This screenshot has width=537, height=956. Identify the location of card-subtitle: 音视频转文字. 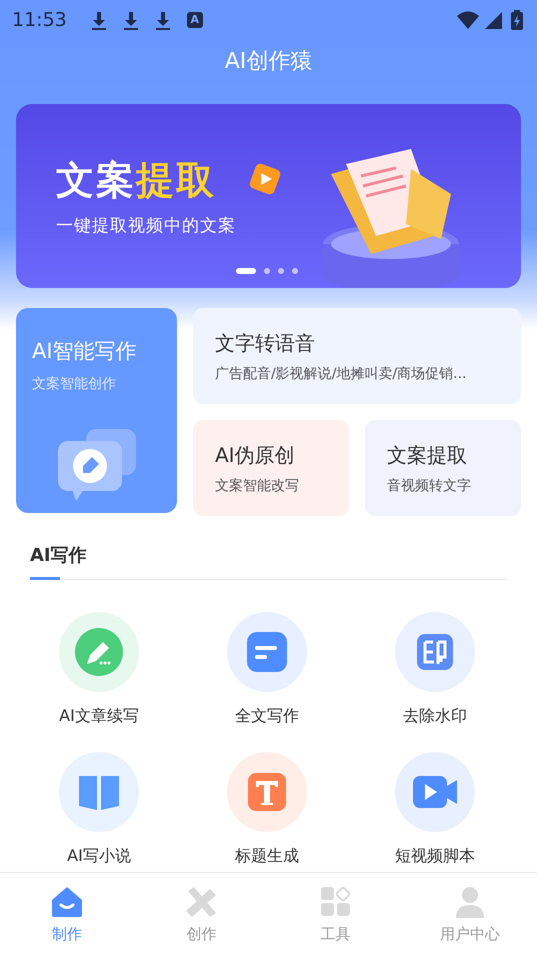
(429, 486).